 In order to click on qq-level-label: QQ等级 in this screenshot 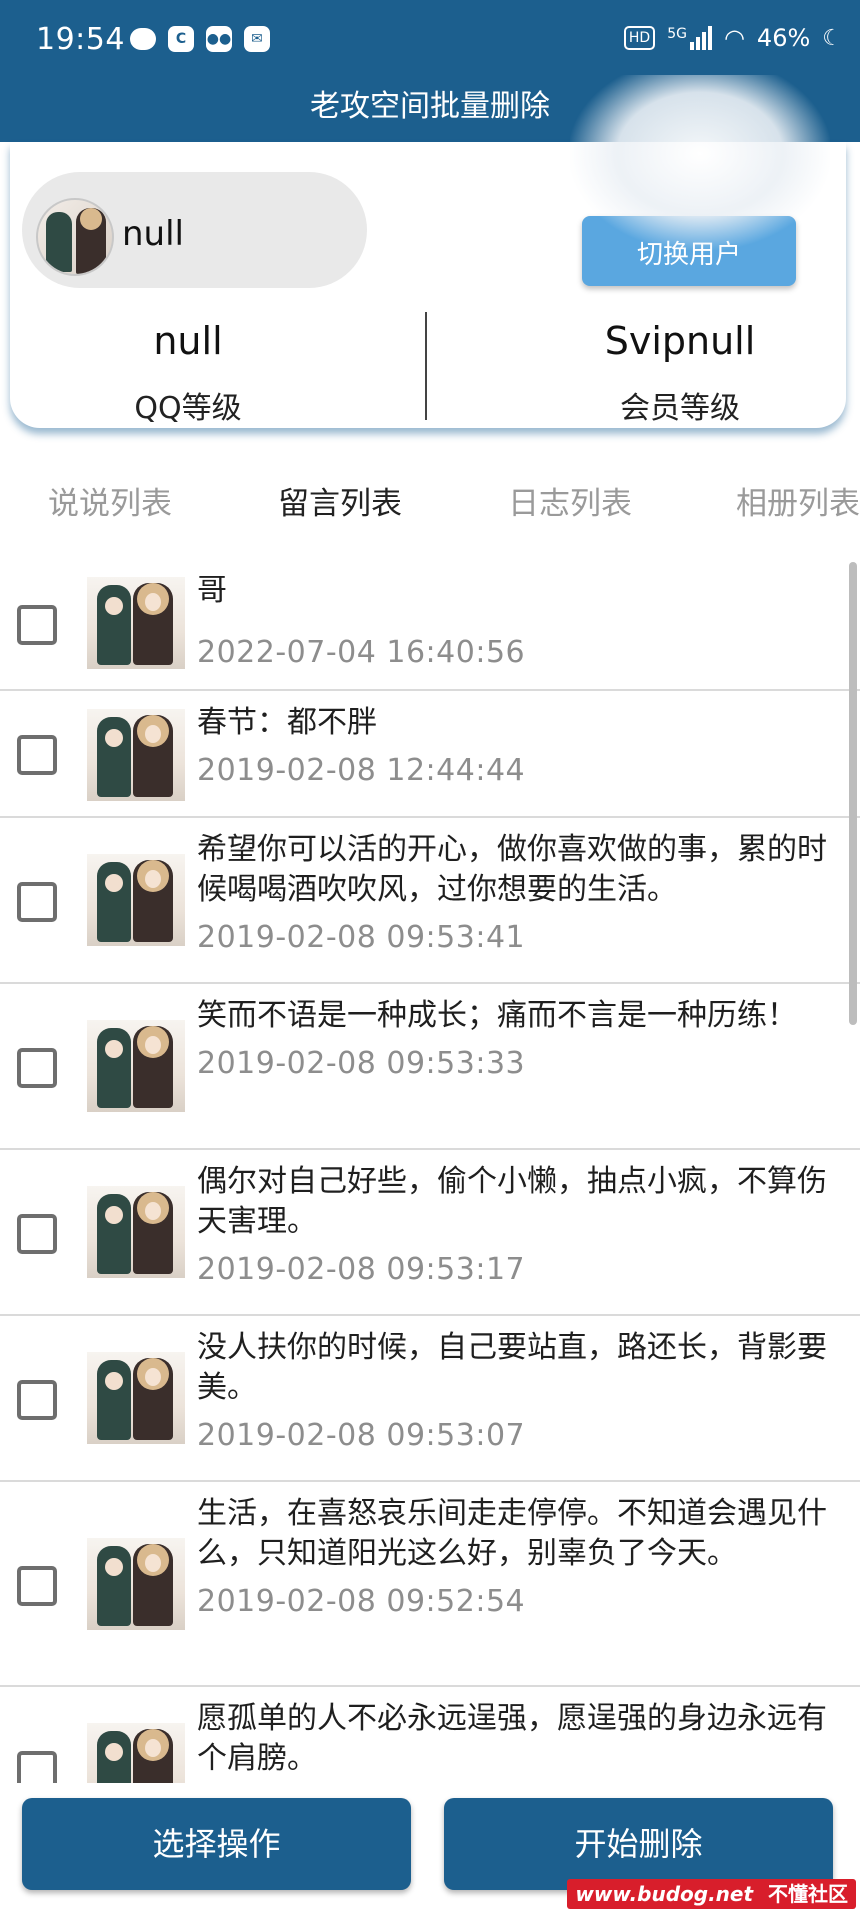, I will do `click(188, 408)`.